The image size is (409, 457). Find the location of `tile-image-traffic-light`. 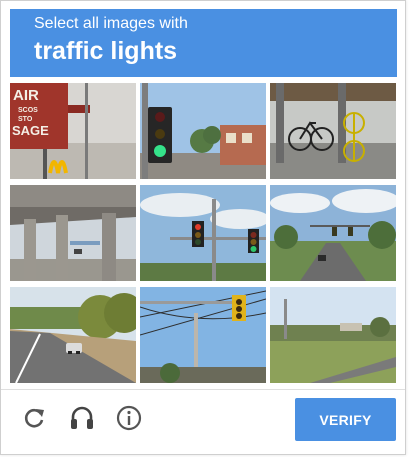

tile-image-traffic-light is located at coordinates (203, 131).